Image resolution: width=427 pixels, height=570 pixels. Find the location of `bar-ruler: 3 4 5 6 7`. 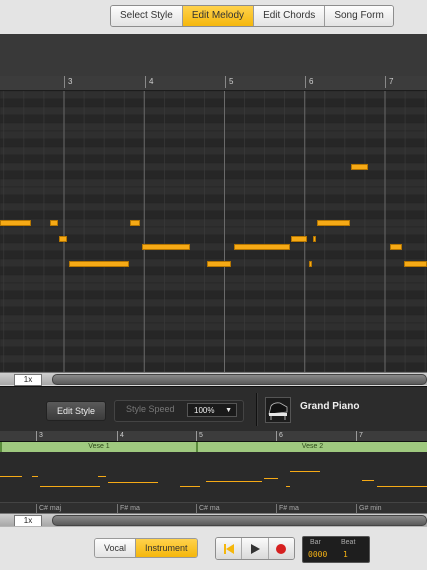

bar-ruler: 3 4 5 6 7 is located at coordinates (213, 83).